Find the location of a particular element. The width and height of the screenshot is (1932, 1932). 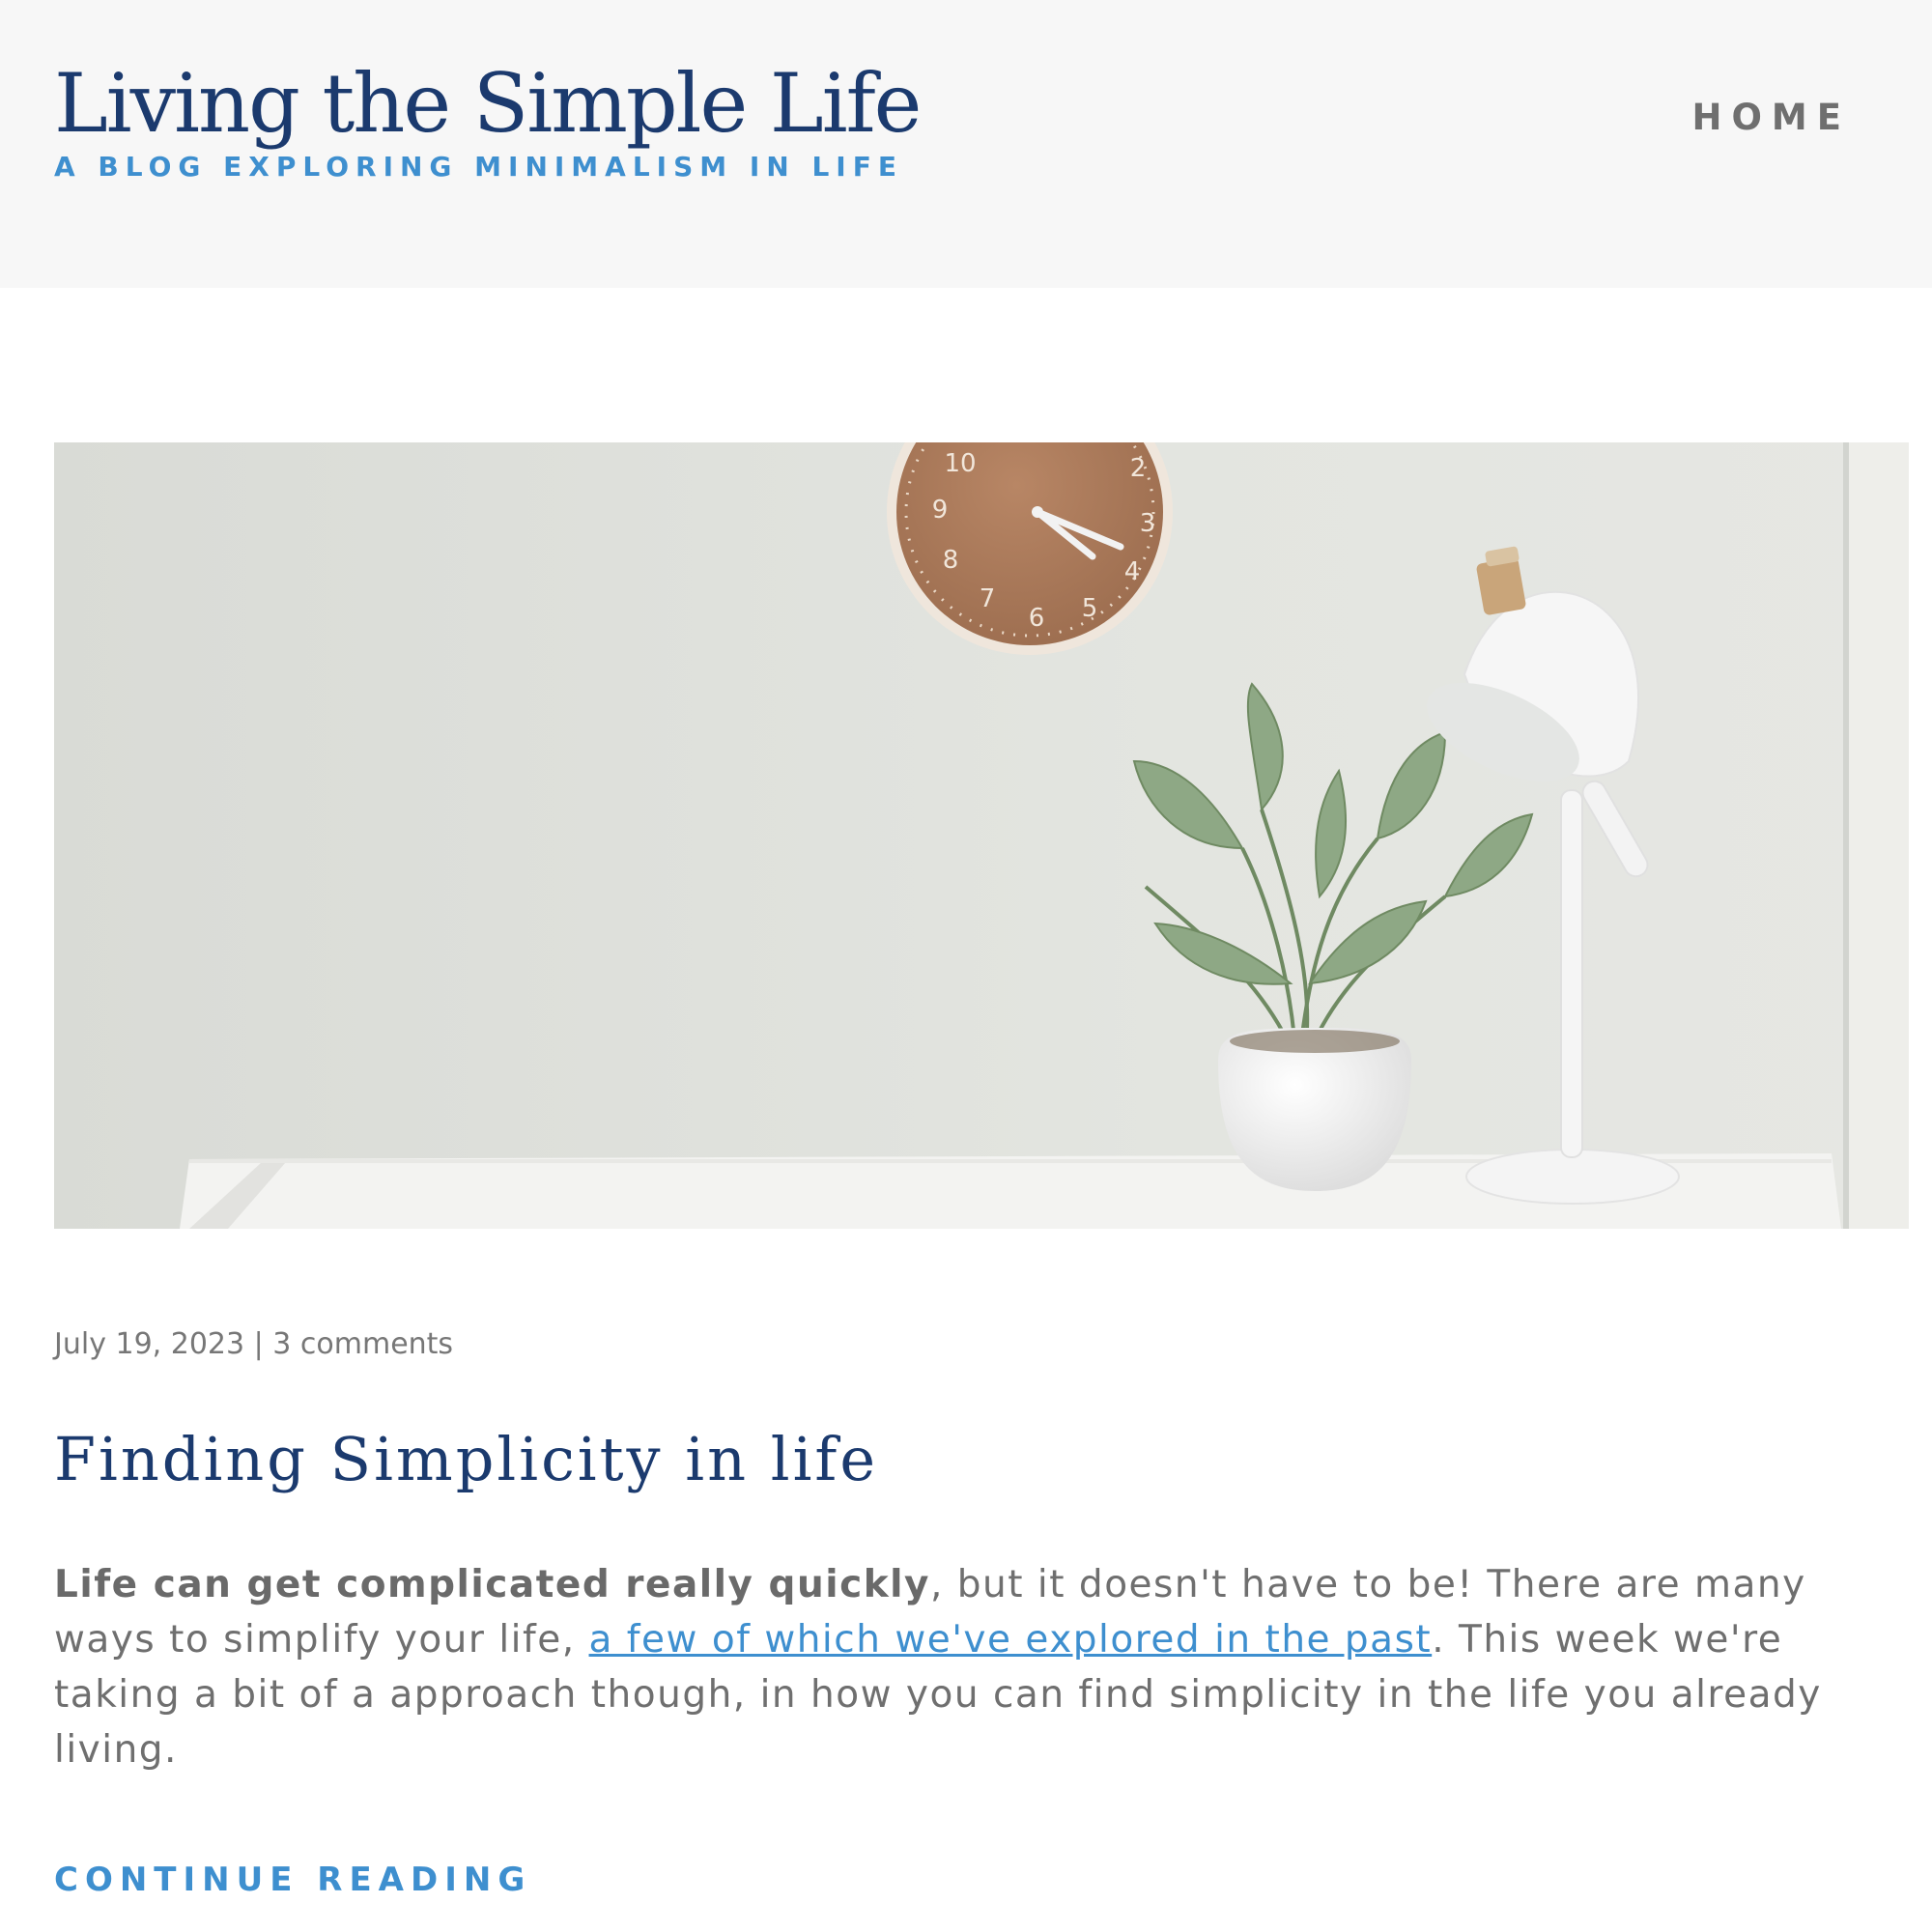

clock-number: 7 is located at coordinates (988, 598).